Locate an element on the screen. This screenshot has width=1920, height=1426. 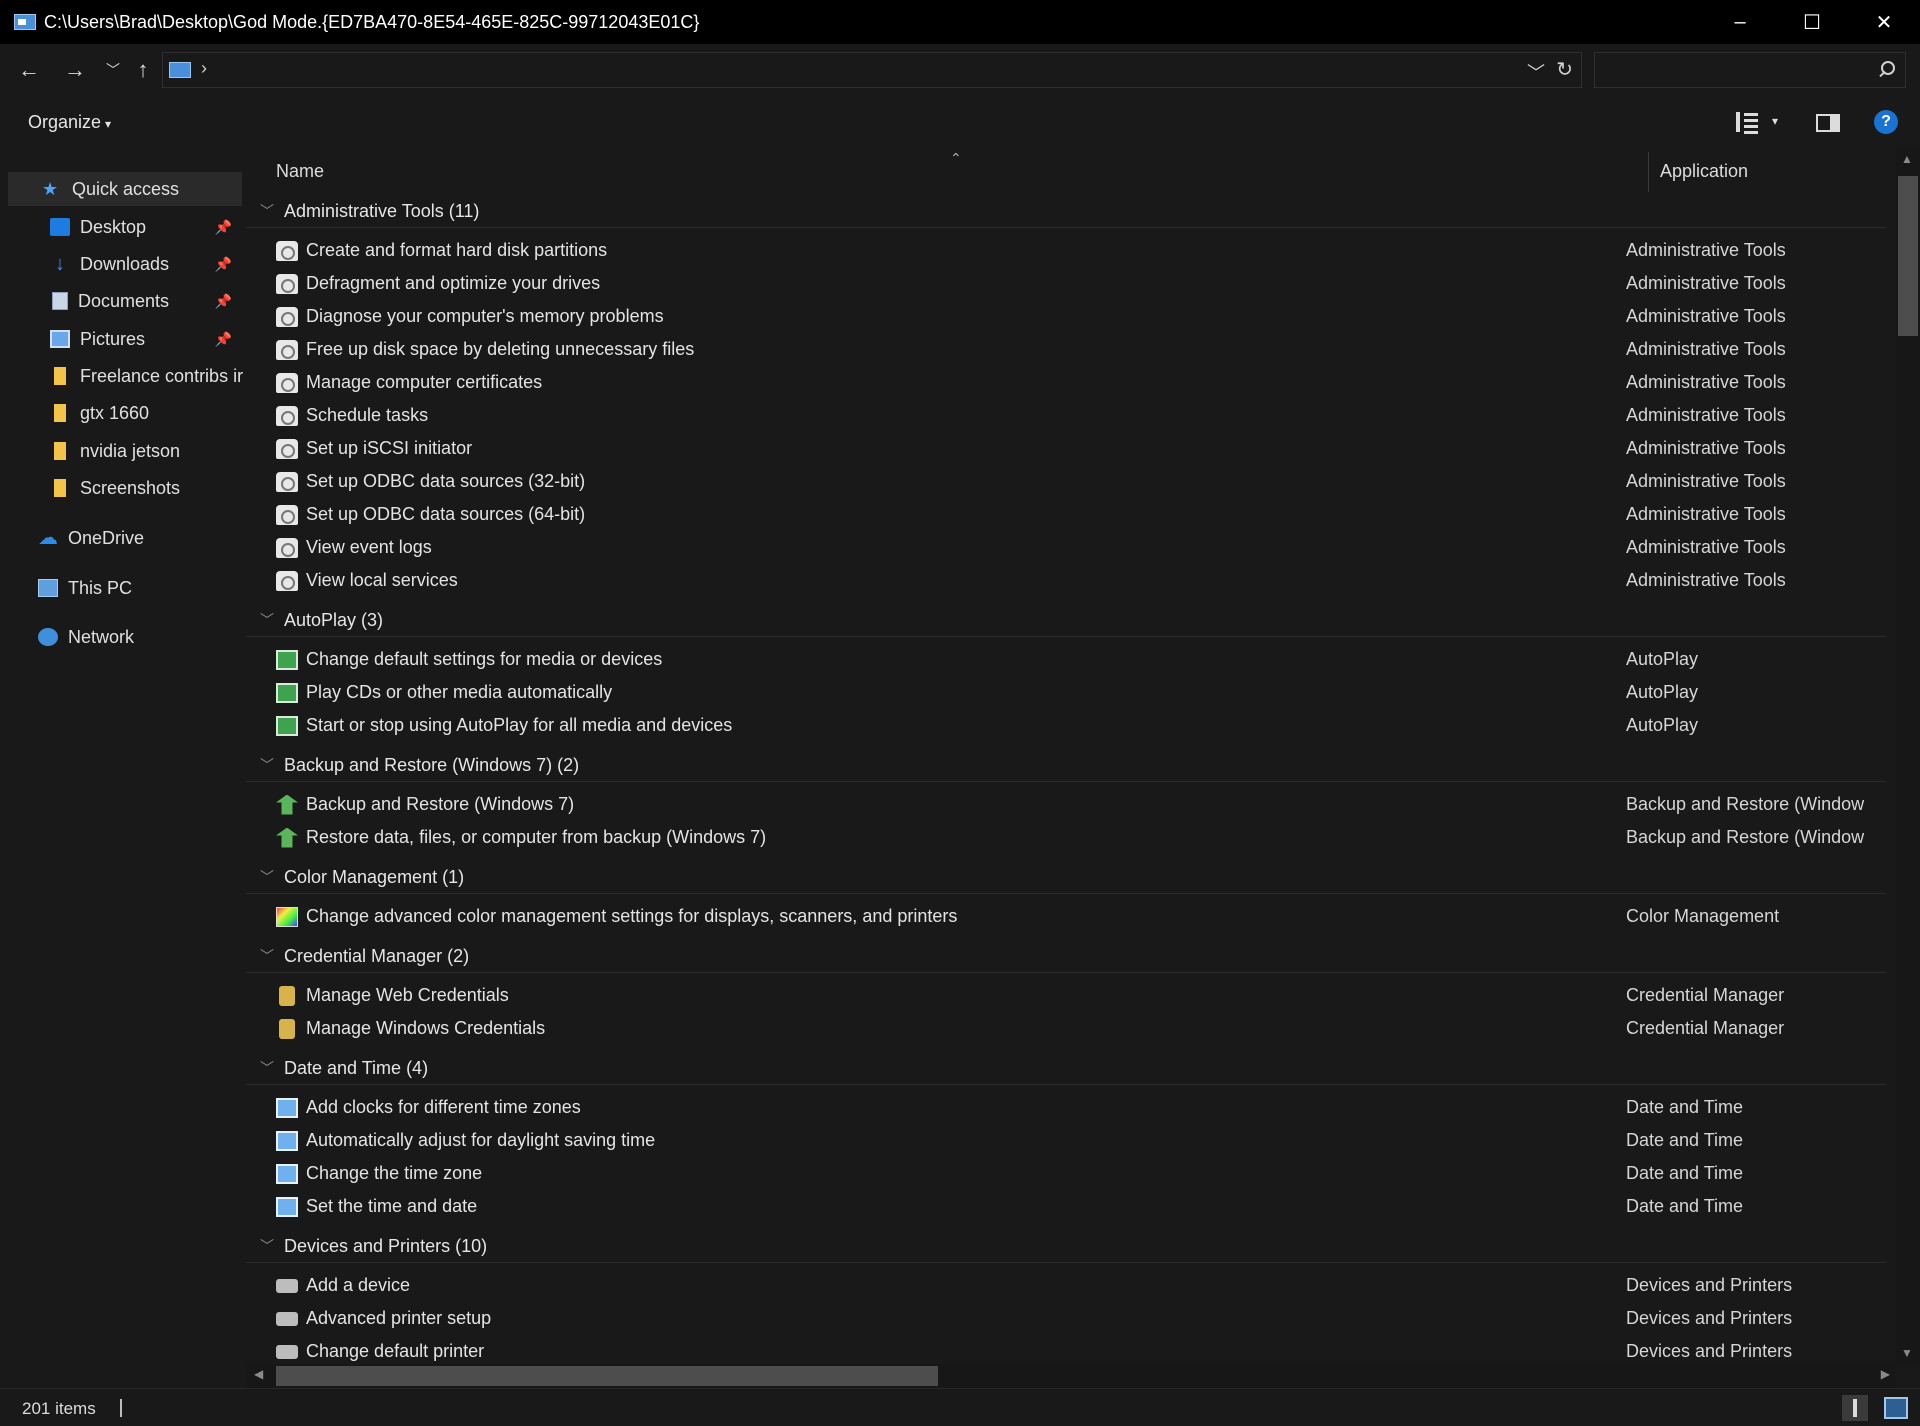
horizontal-scroll-thumb is located at coordinates (607, 1376).